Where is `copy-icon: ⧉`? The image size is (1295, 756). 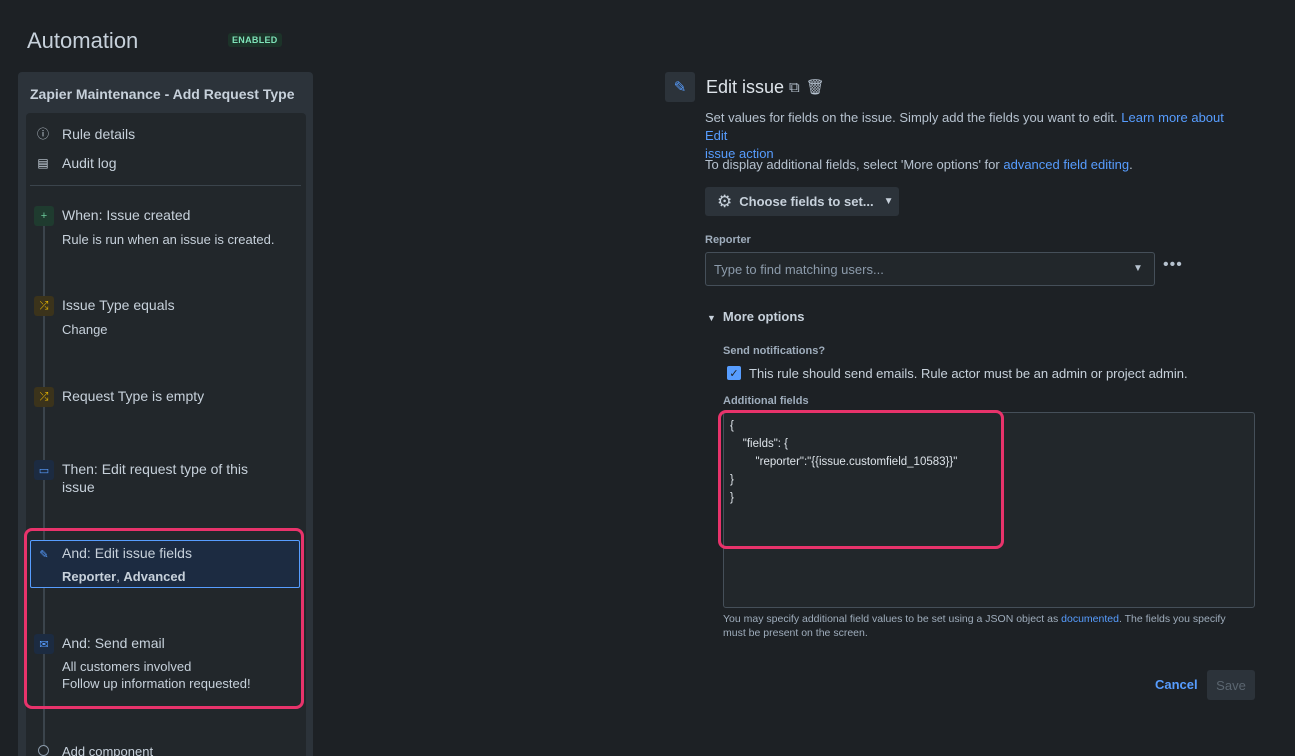 copy-icon: ⧉ is located at coordinates (794, 87).